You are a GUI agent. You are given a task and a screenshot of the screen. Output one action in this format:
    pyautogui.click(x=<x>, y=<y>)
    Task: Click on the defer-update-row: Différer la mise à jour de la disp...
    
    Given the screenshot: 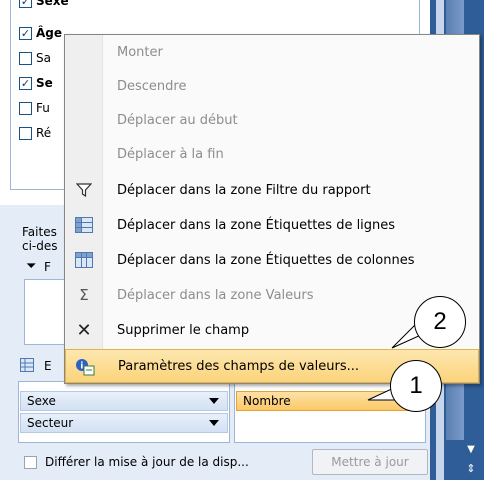 What is the action you would take?
    pyautogui.click(x=136, y=462)
    